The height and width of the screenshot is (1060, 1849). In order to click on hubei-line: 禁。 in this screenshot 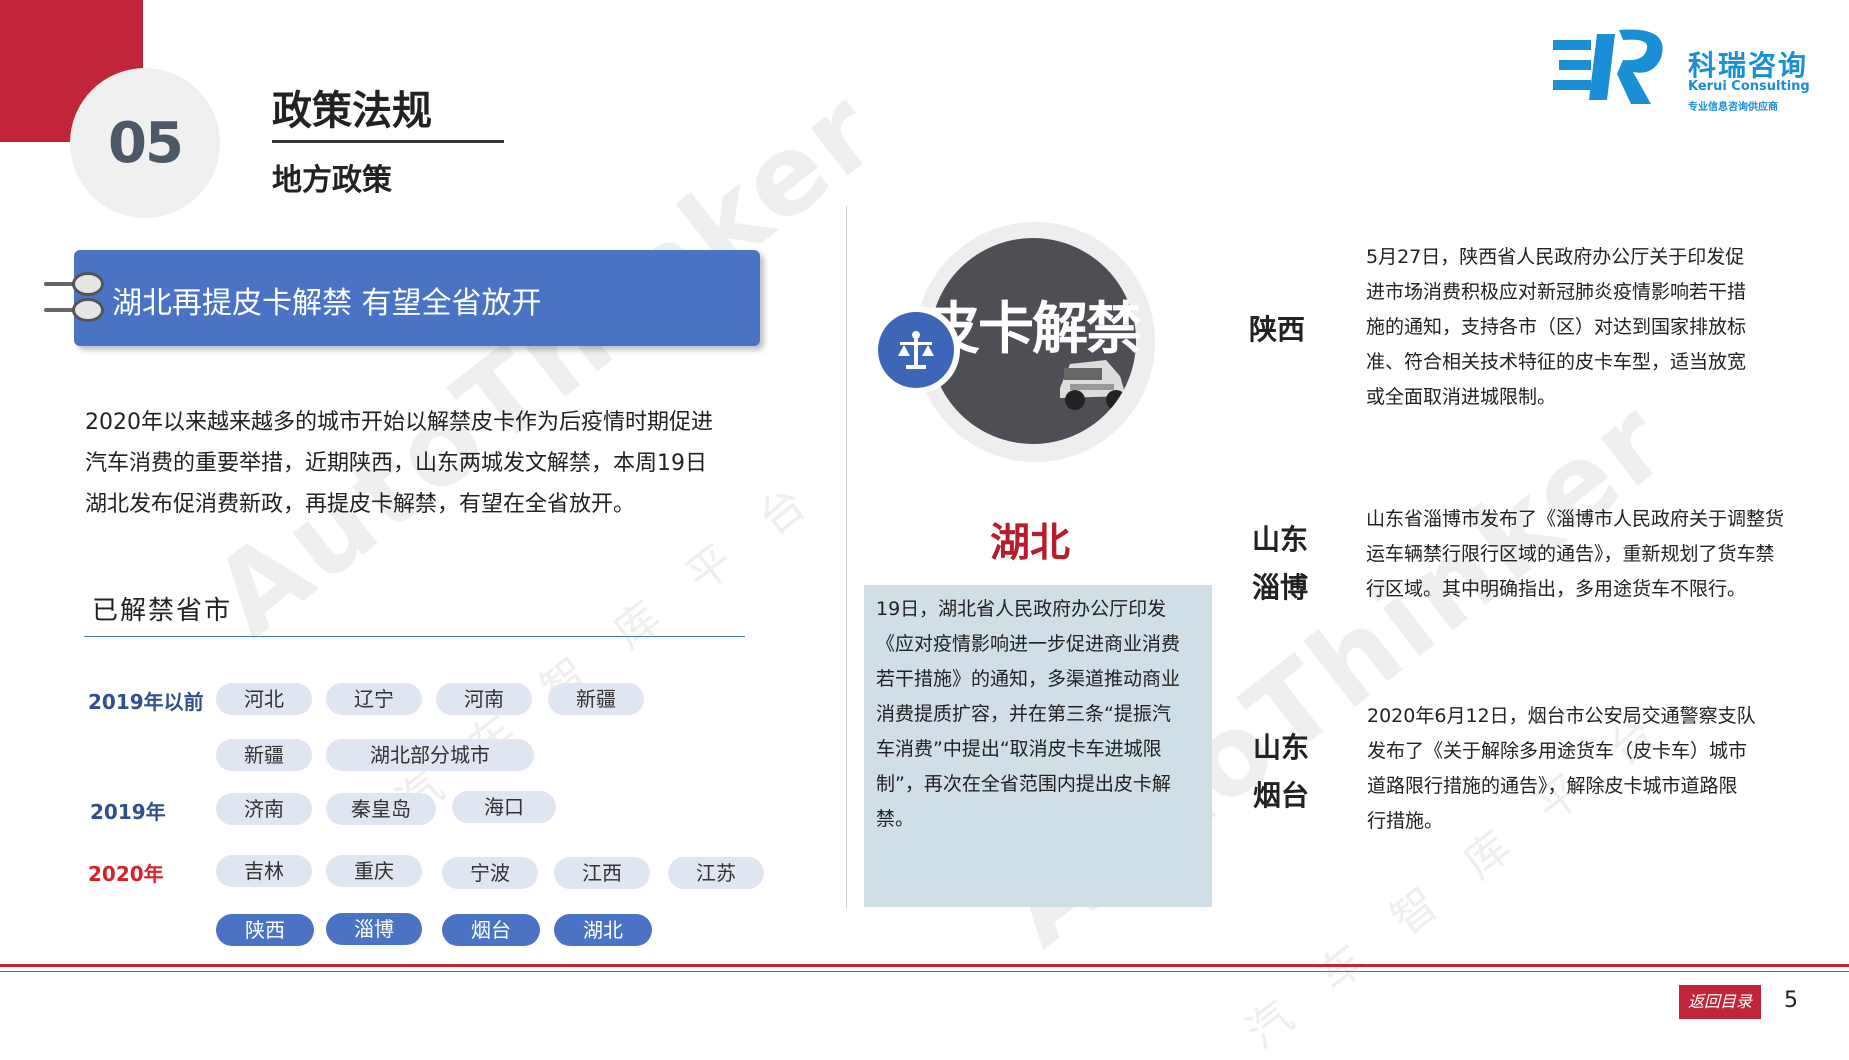, I will do `click(895, 819)`.